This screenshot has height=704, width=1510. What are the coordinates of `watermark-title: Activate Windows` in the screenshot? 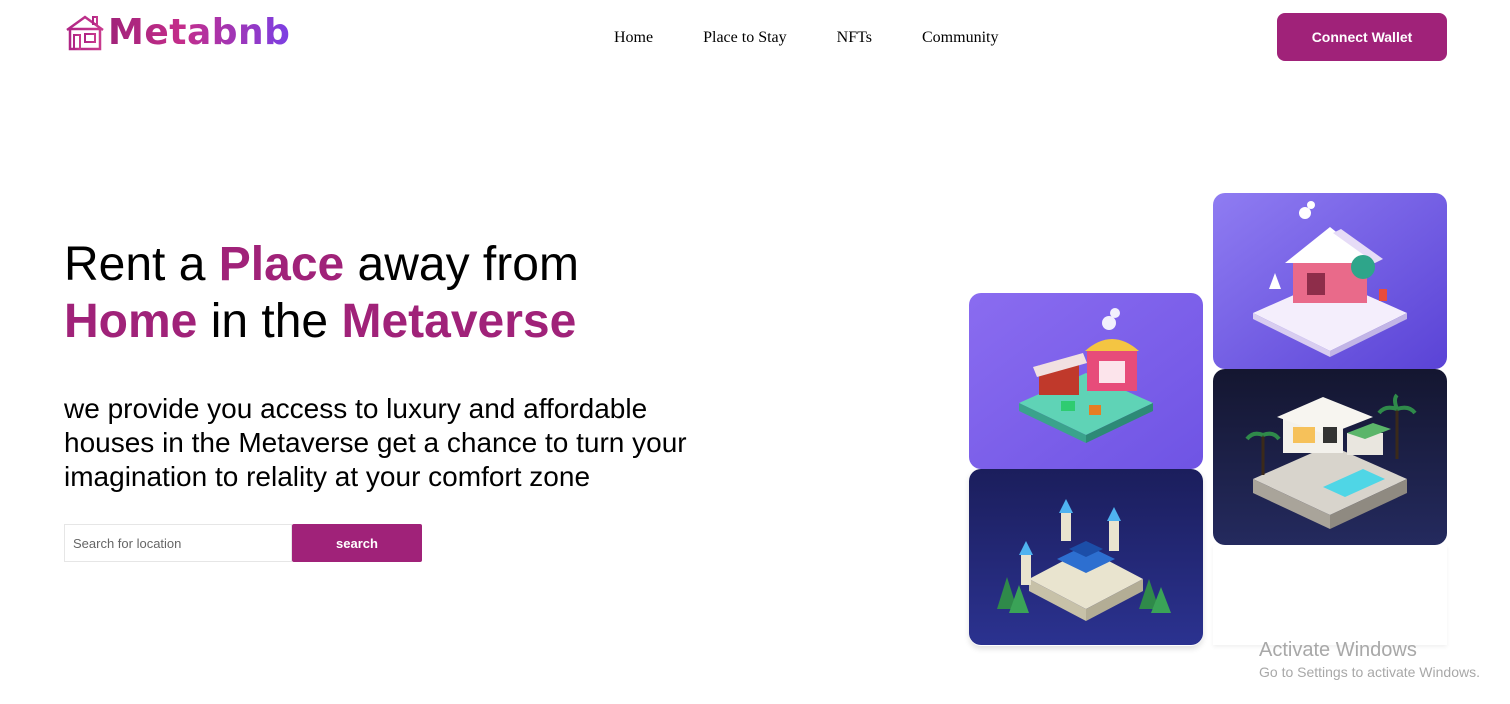 It's located at (1338, 650).